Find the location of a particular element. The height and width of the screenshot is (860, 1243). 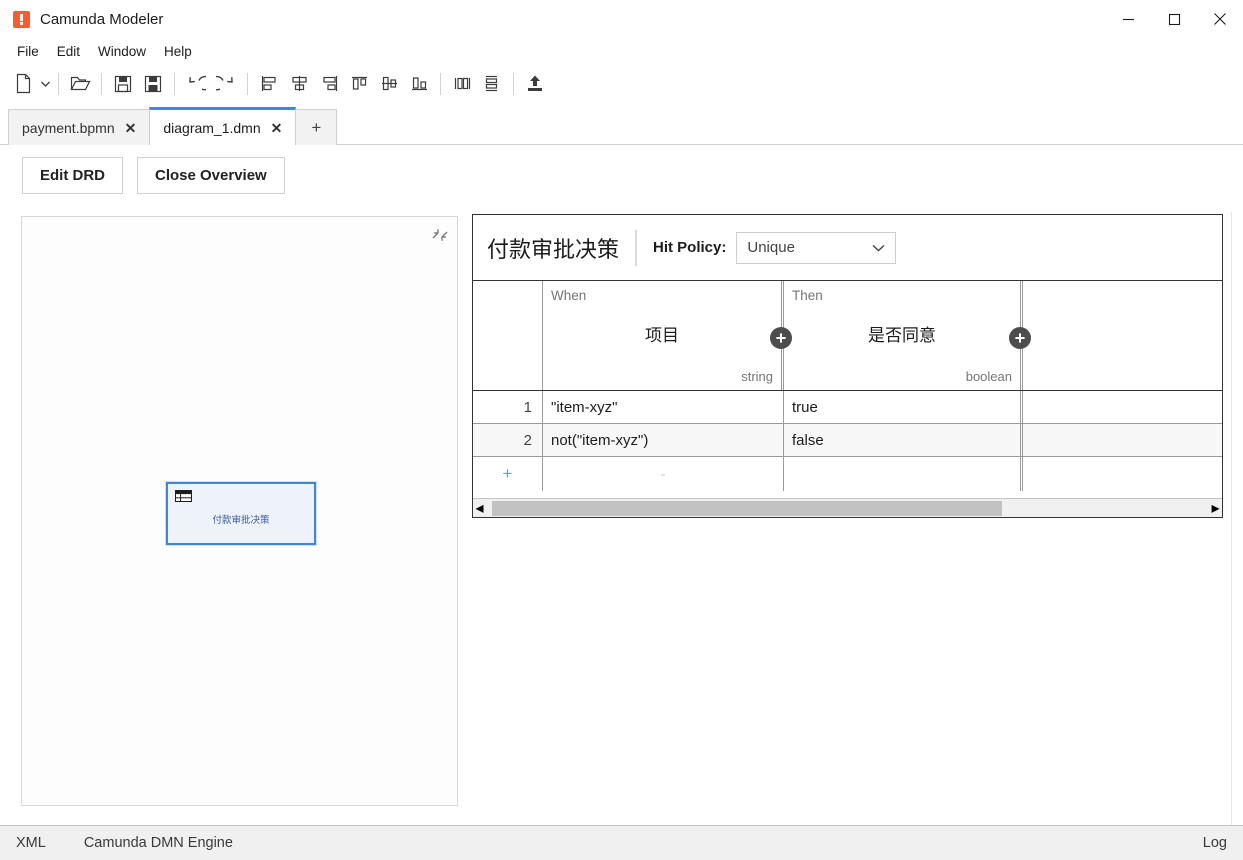

status-xml-button: XML is located at coordinates (31, 843).